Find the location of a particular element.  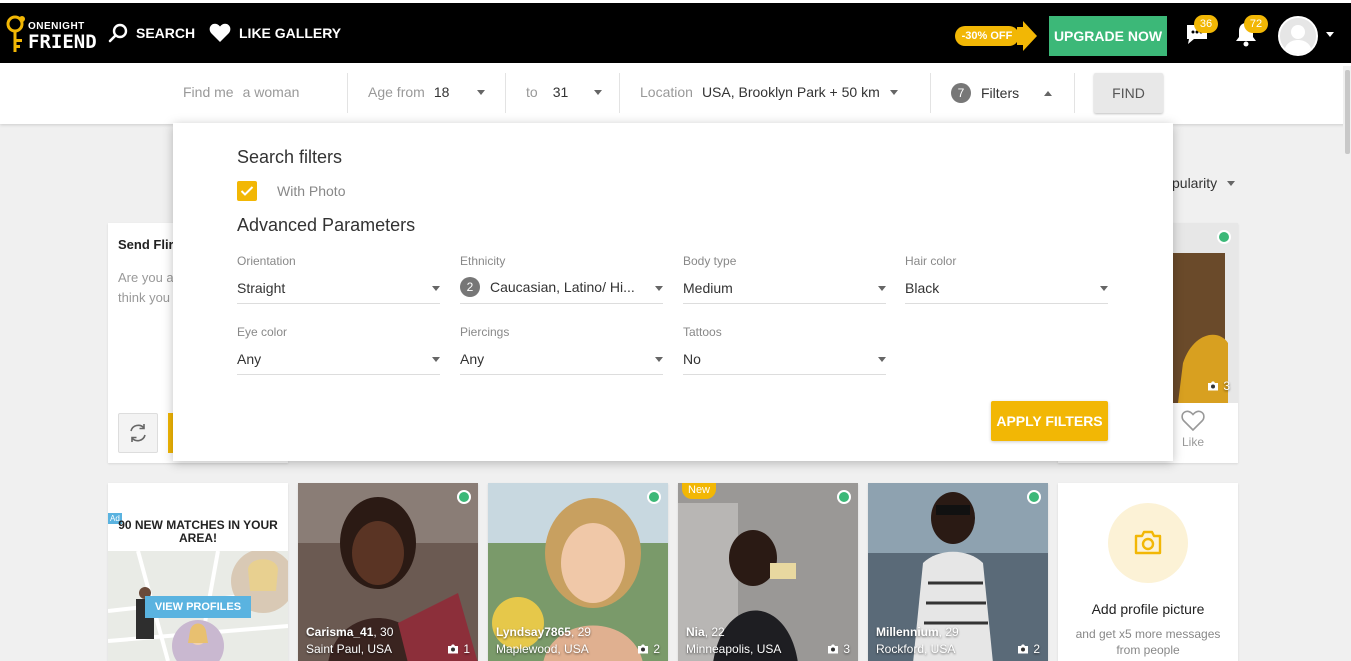

checkmark-icon is located at coordinates (247, 191).